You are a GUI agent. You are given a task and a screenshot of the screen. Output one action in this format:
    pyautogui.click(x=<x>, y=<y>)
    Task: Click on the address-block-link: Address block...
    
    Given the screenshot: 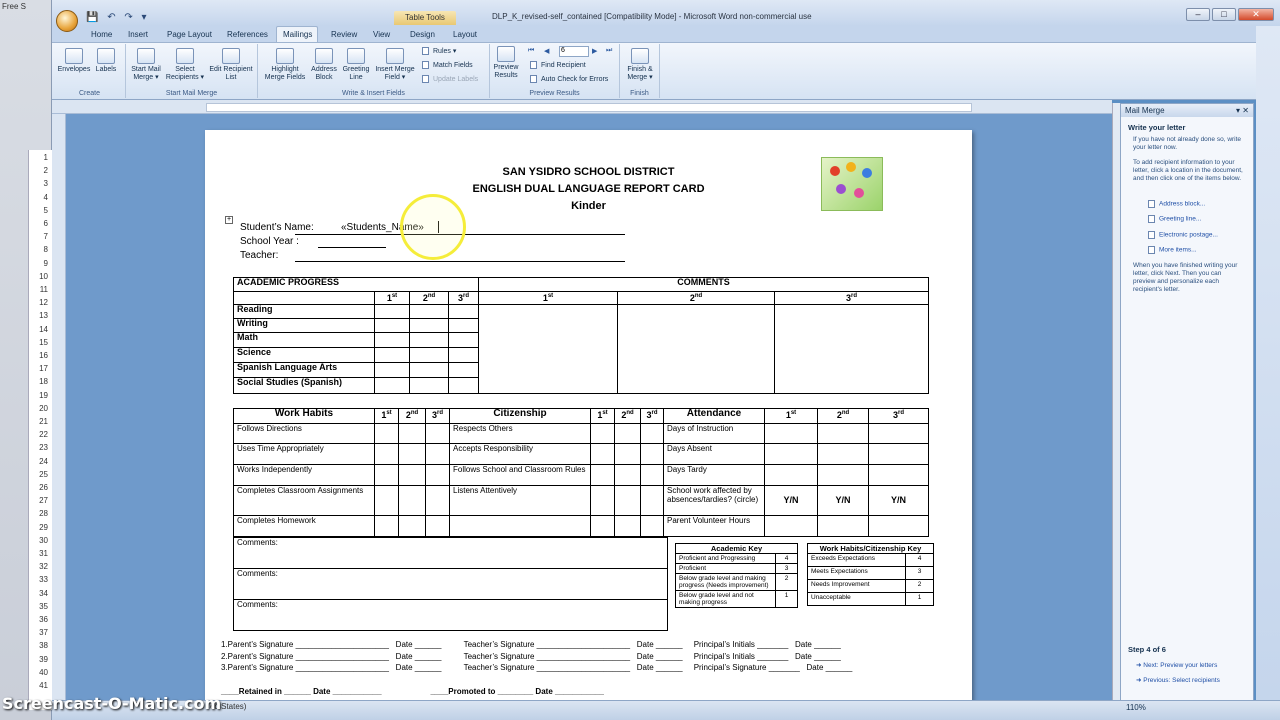 What is the action you would take?
    pyautogui.click(x=1176, y=204)
    